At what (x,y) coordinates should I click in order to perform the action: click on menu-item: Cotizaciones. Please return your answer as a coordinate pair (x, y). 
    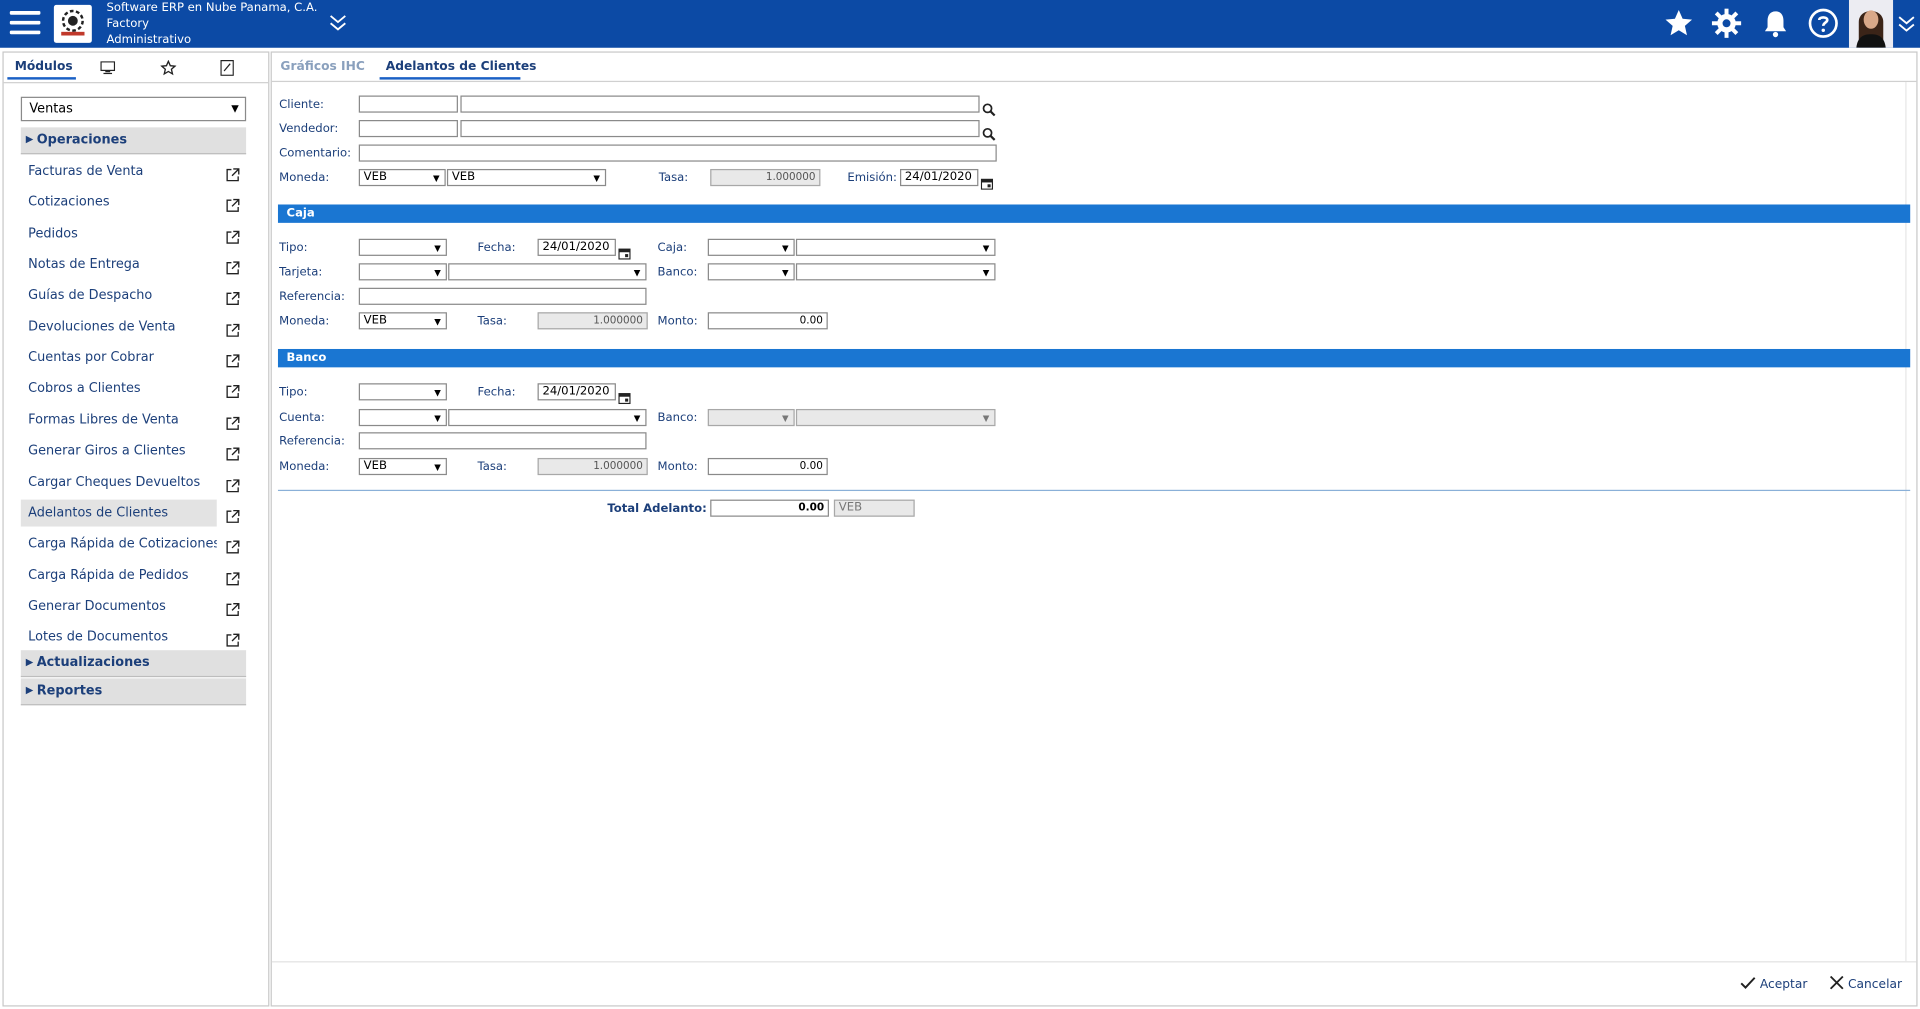
    Looking at the image, I should click on (119, 202).